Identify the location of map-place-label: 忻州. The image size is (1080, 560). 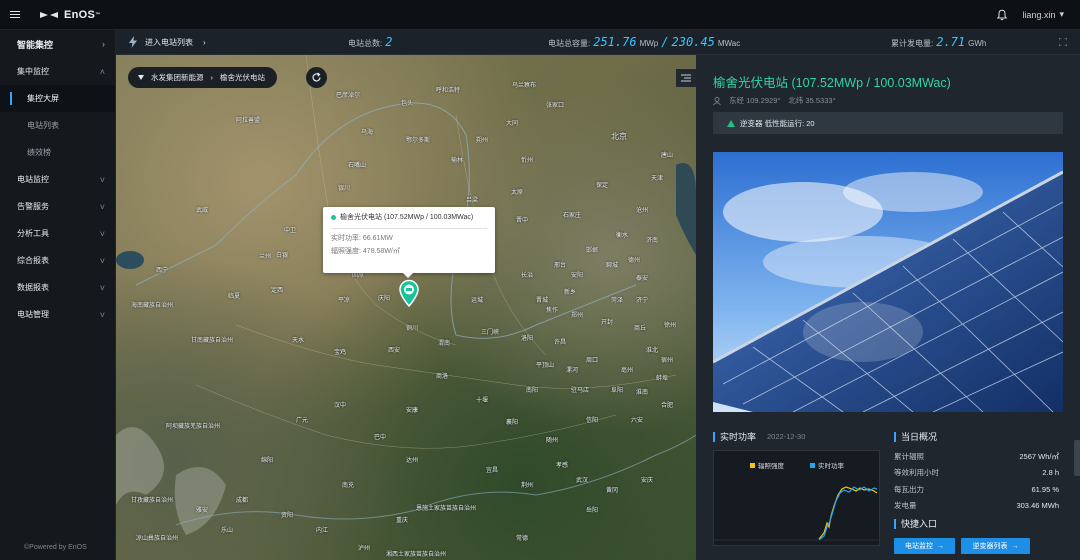
(527, 161).